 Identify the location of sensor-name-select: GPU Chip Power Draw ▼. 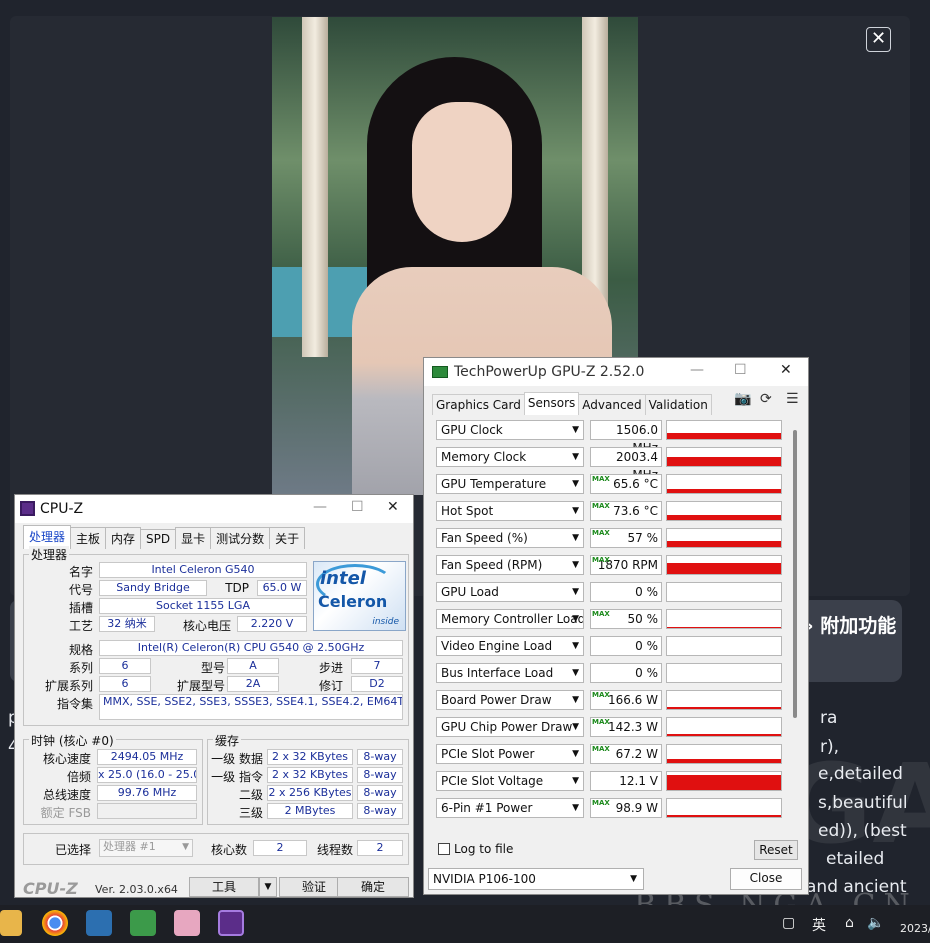
(510, 727).